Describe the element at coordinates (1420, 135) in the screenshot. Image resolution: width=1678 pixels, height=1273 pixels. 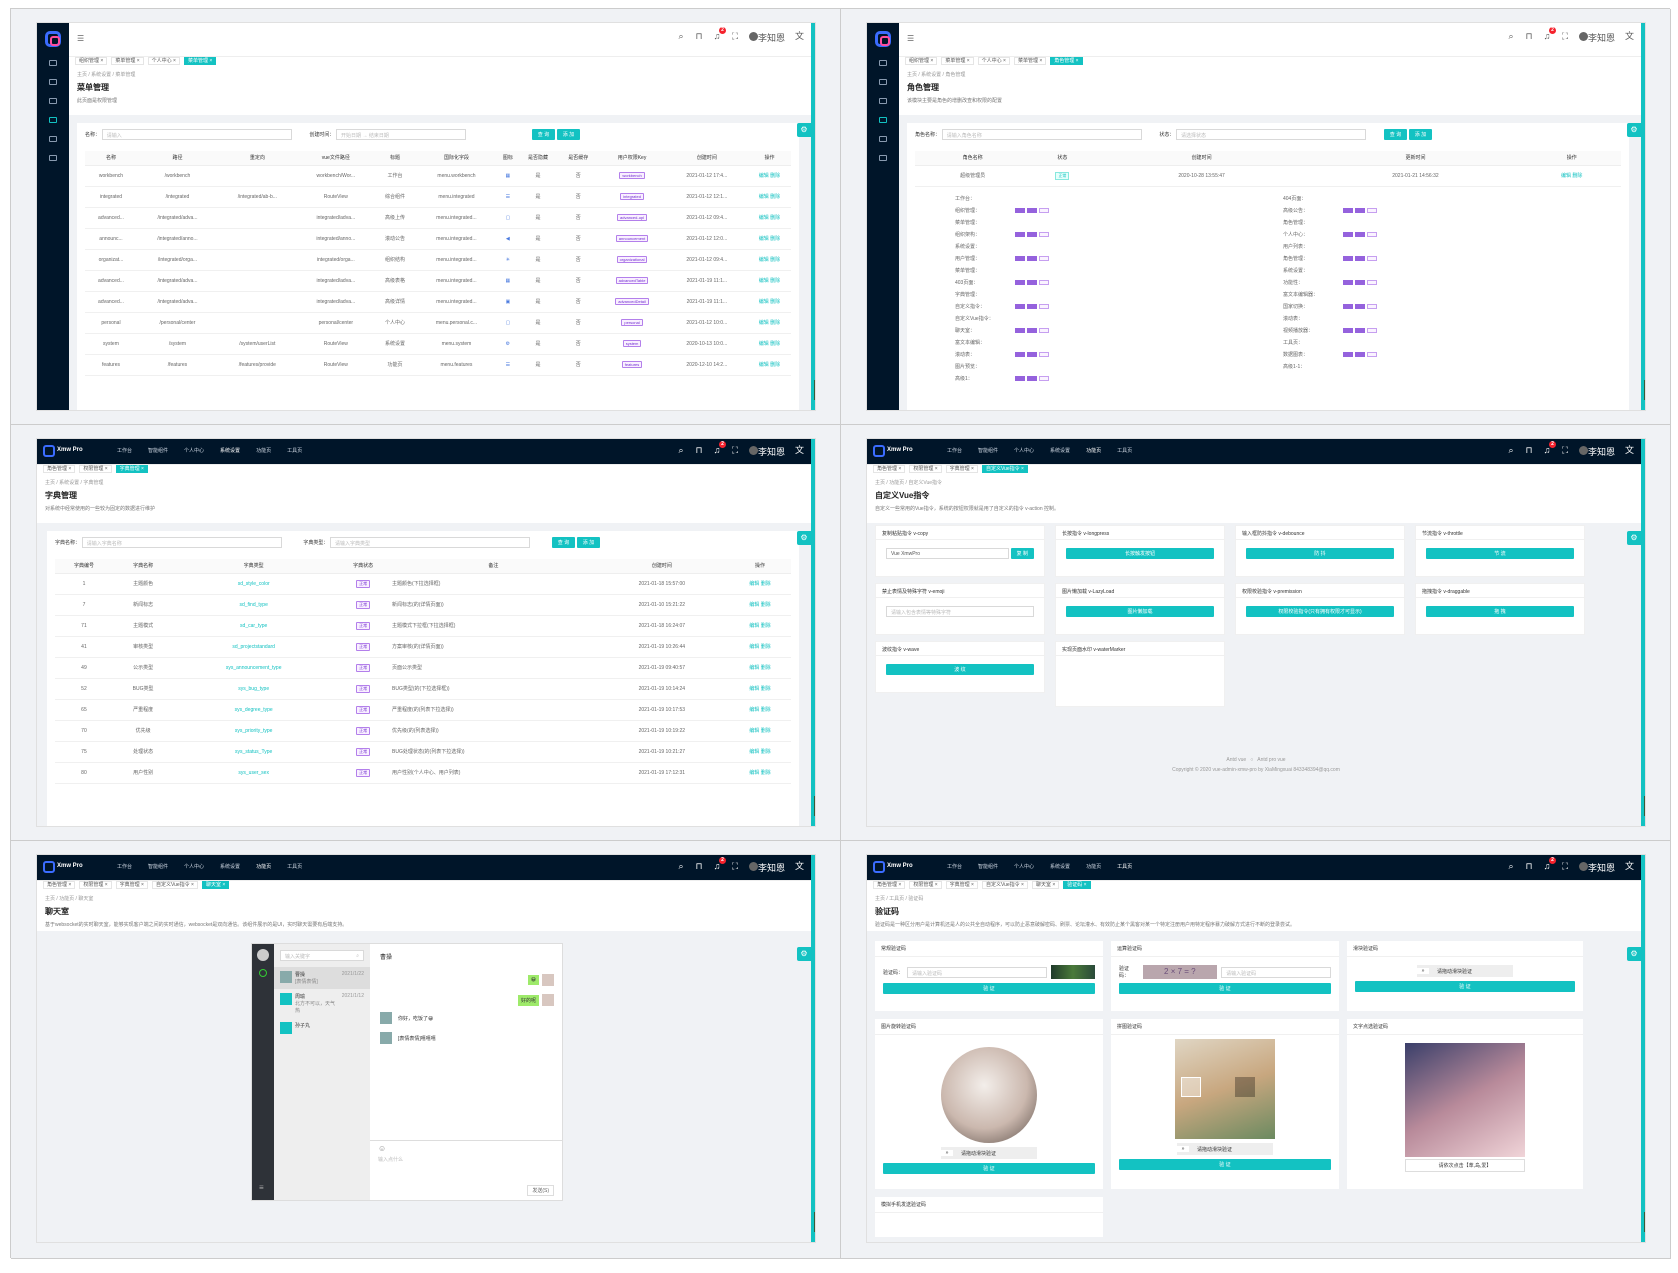
I see `add-button: 添 加` at that location.